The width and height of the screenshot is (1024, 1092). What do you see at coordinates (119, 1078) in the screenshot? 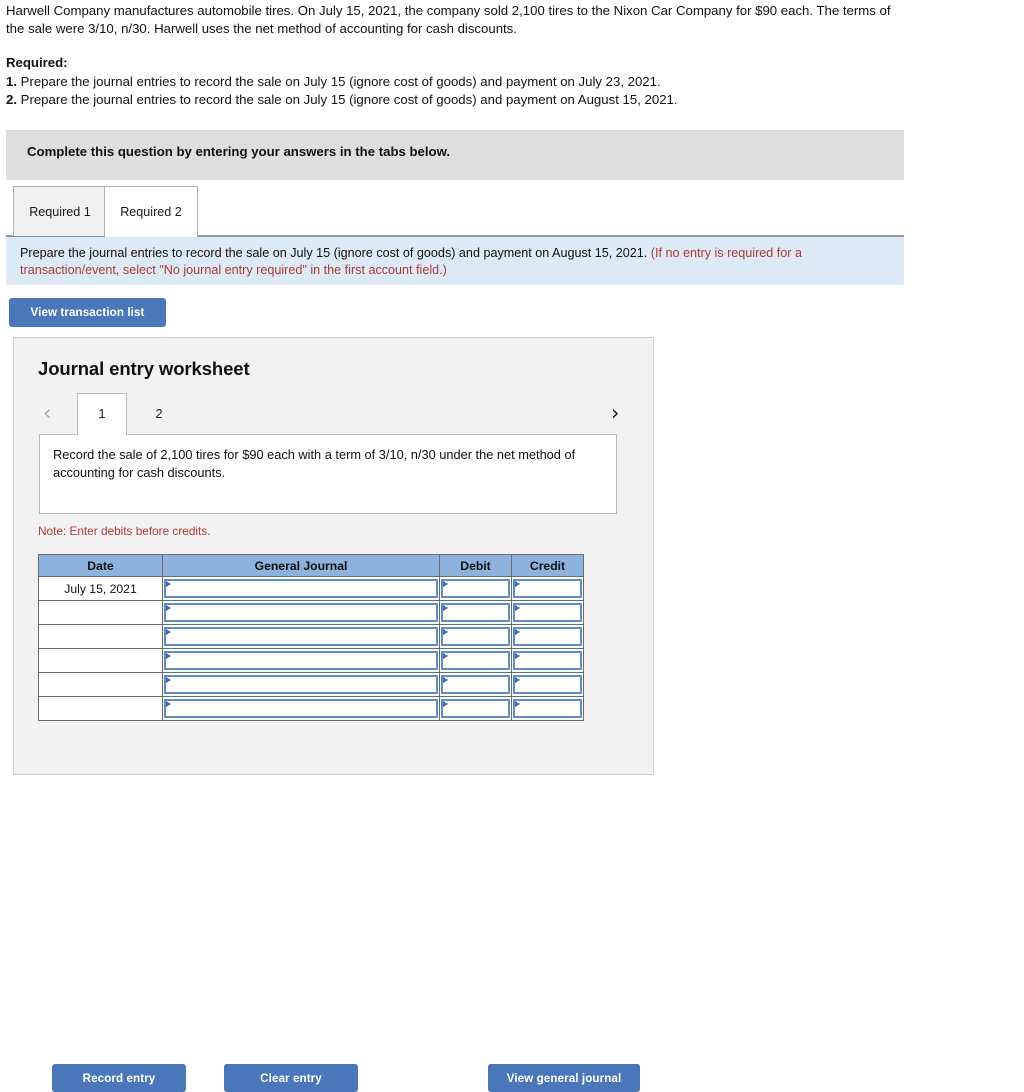
I see `record-entry-button: Record entry` at bounding box center [119, 1078].